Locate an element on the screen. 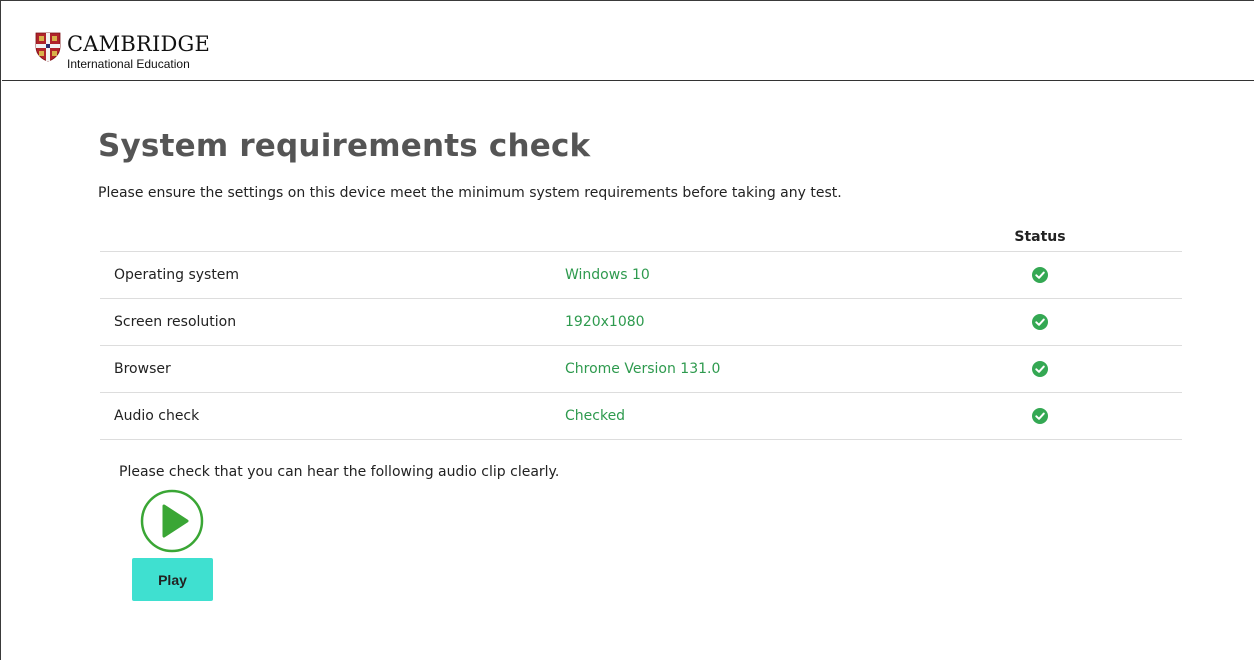 This screenshot has height=660, width=1254. logo-subtitle: International Education is located at coordinates (128, 64).